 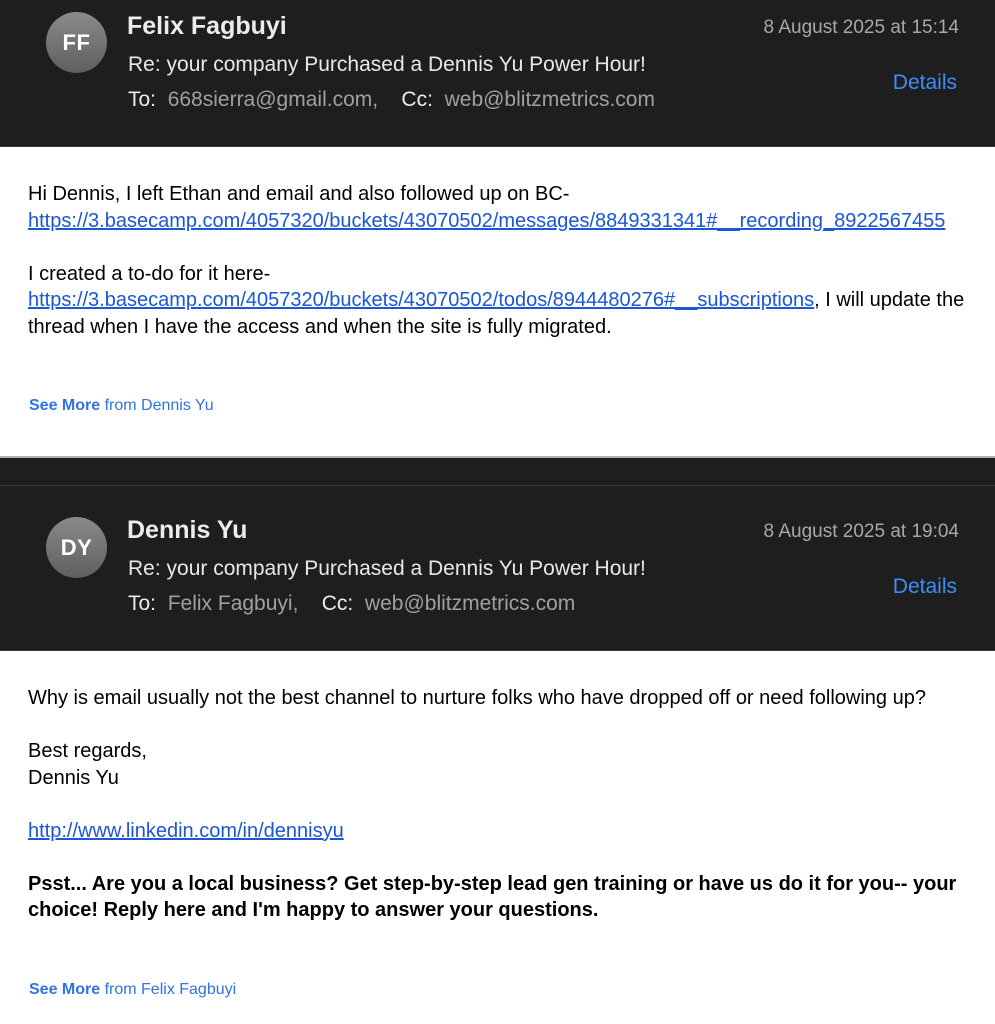 What do you see at coordinates (273, 99) in the screenshot?
I see `to-recipient: 668sierra@gmail.com,` at bounding box center [273, 99].